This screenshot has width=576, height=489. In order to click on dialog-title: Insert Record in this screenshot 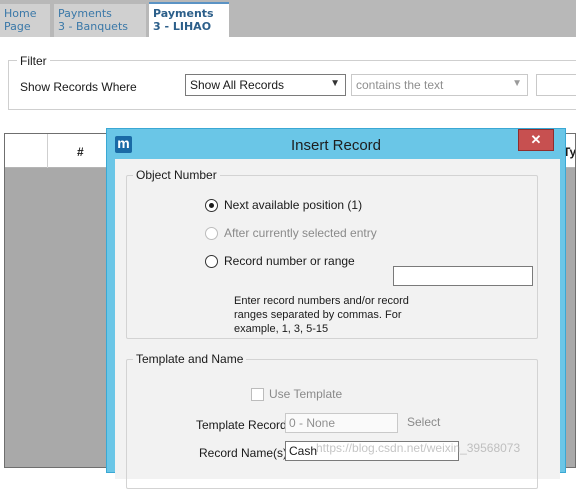, I will do `click(336, 145)`.